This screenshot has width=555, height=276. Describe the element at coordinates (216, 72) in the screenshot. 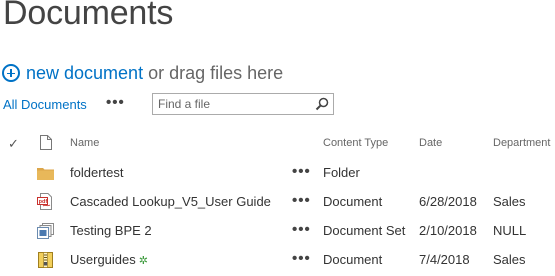

I see `drag-files-hint: or drag files here` at that location.